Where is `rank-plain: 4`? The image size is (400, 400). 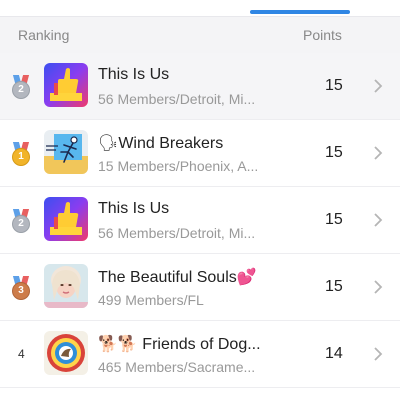
rank-plain: 4 is located at coordinates (21, 354).